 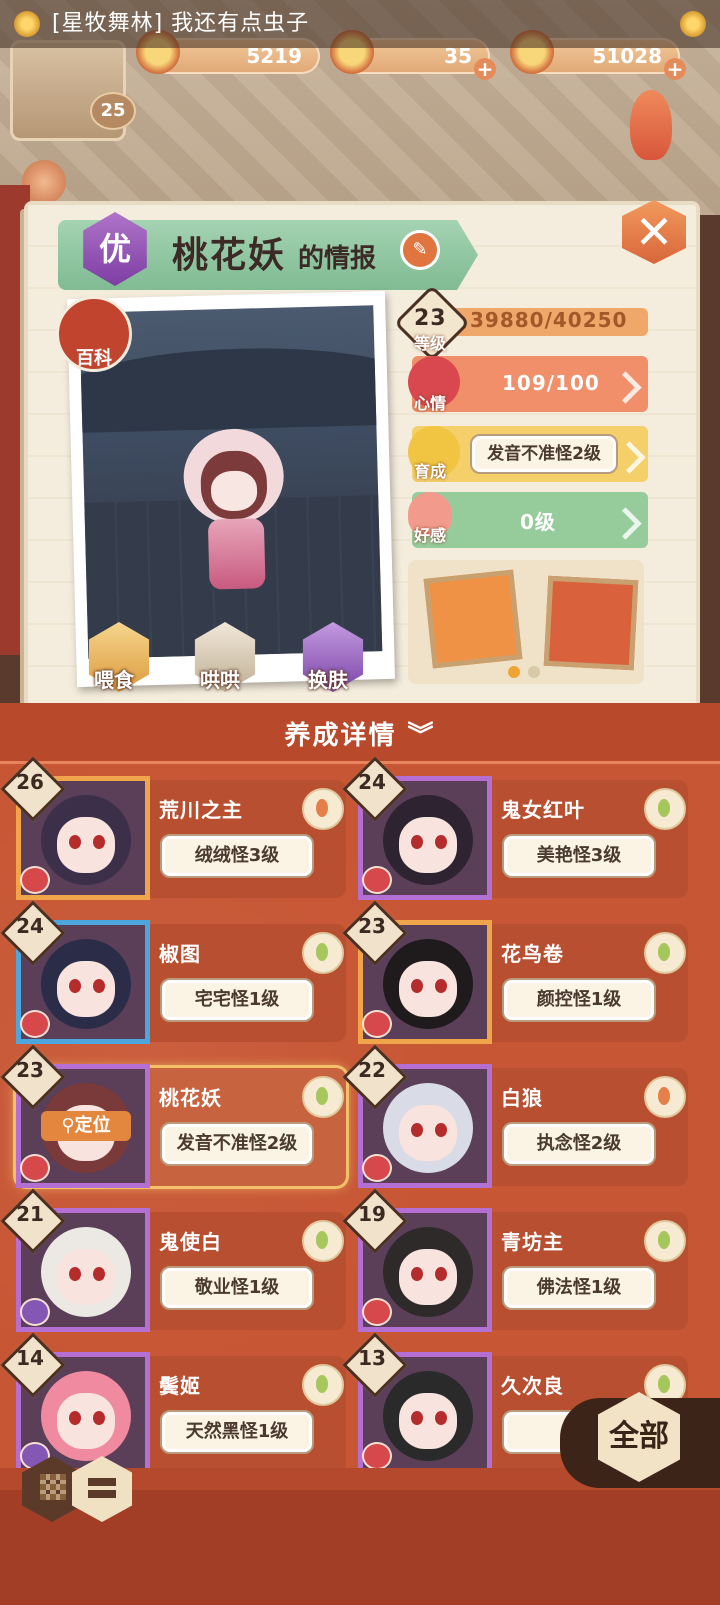 What do you see at coordinates (551, 383) in the screenshot?
I see `mood-value: 109/100` at bounding box center [551, 383].